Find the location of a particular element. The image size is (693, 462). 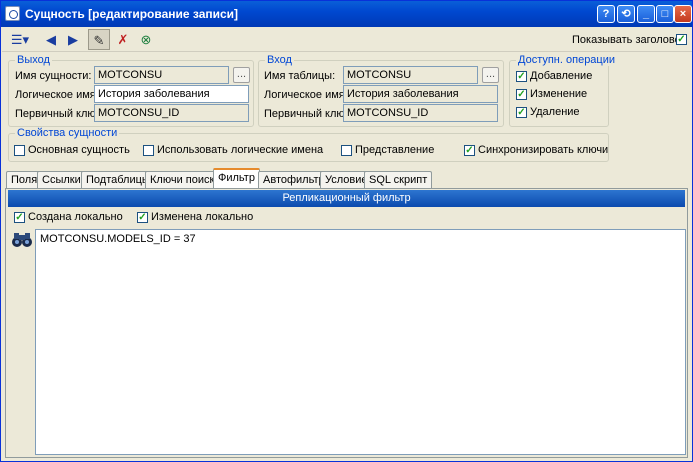

sync-keys-label: Синхронизировать ключи is located at coordinates (543, 150).